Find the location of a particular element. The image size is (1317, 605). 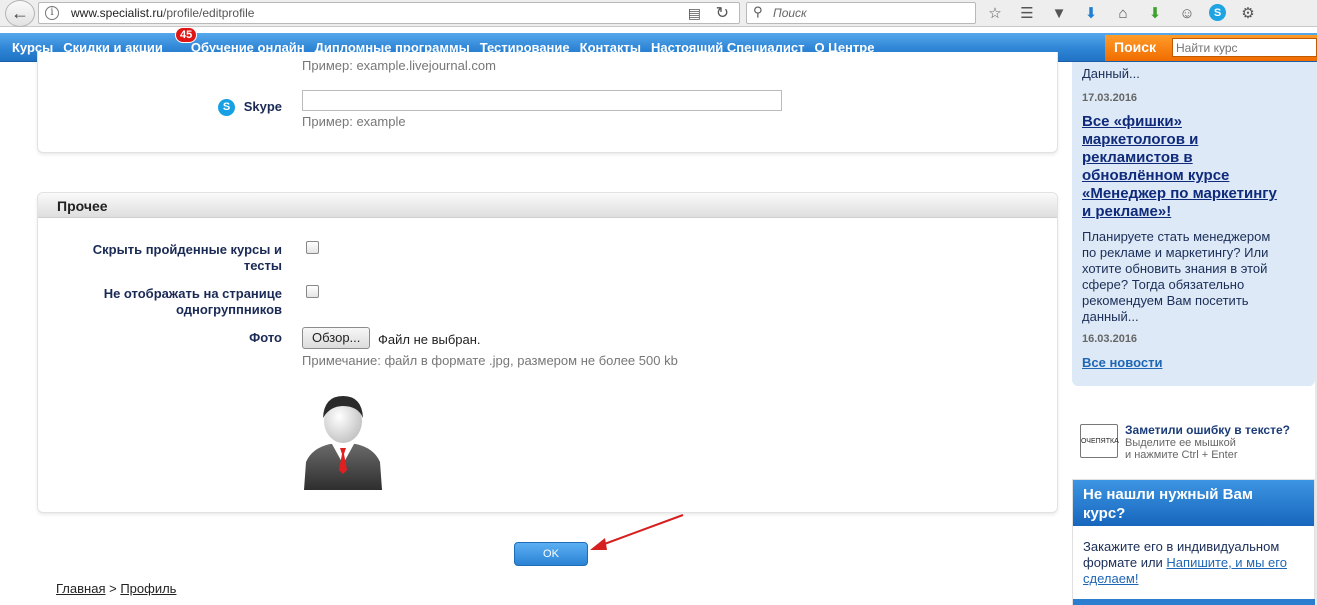

breadcrumb: Главная > Профиль is located at coordinates (116, 588).